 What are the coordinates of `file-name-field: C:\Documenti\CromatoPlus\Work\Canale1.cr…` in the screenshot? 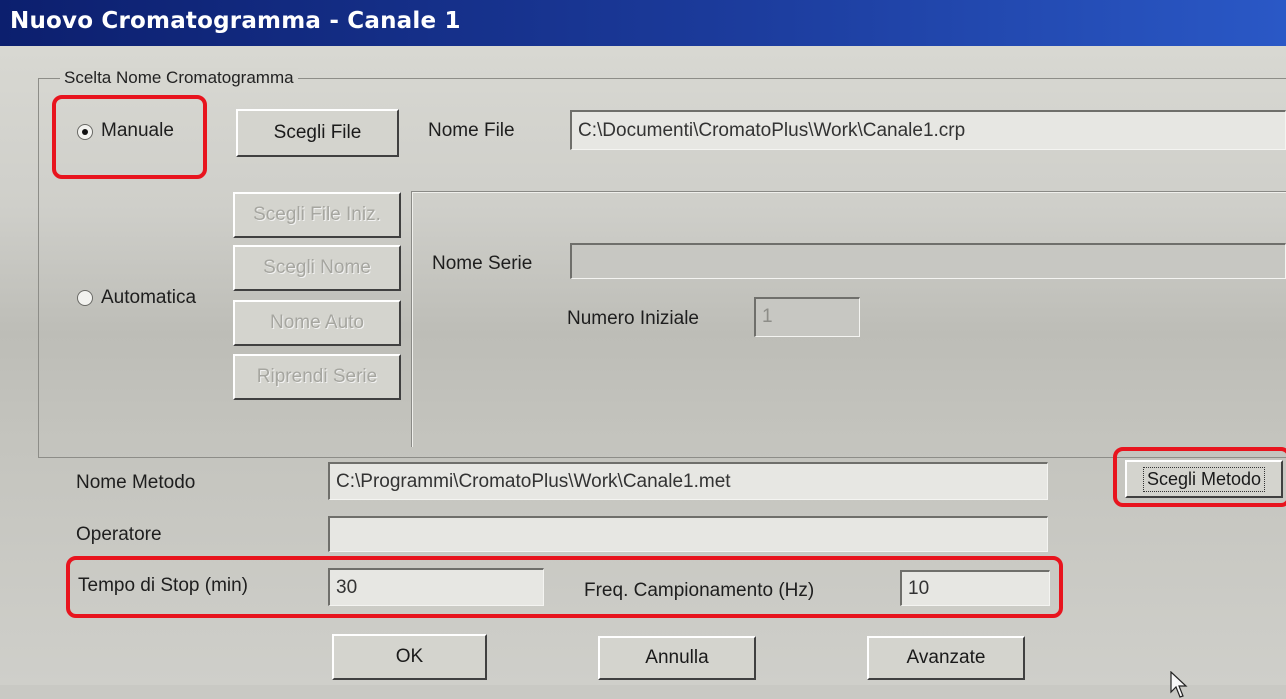 It's located at (928, 130).